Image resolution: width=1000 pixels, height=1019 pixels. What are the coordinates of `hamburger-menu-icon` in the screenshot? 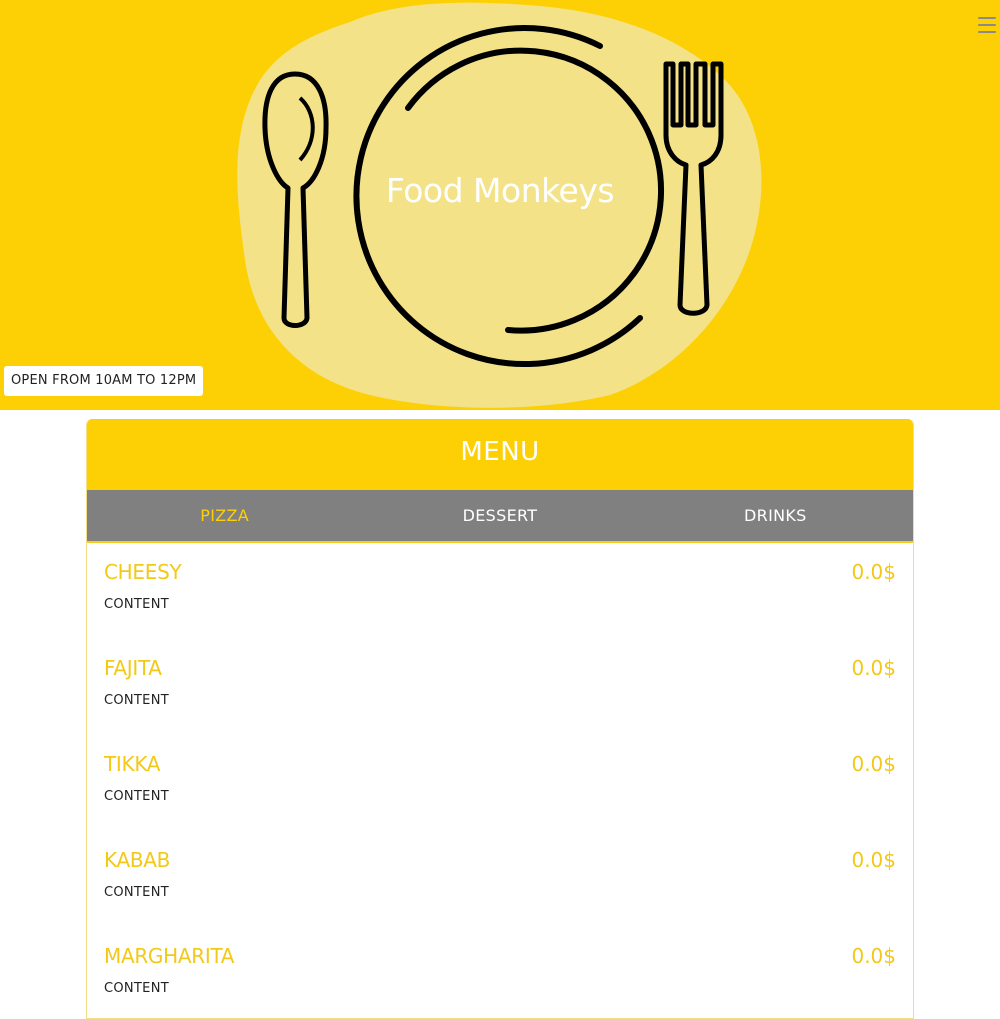 It's located at (987, 25).